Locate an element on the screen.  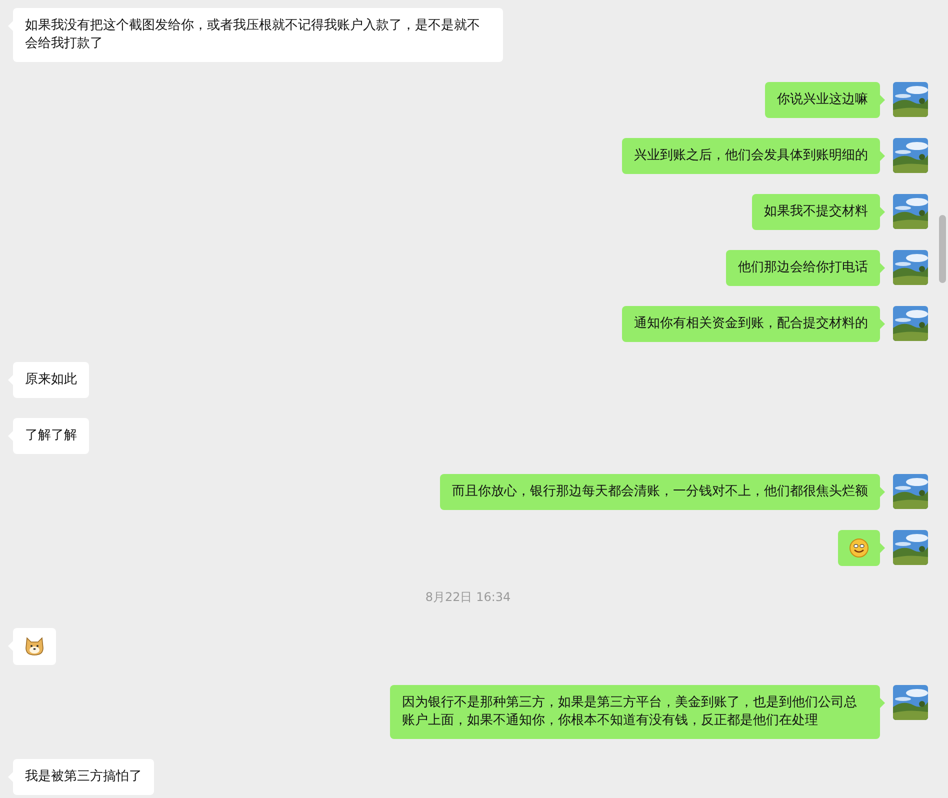
message-bubble: 通知你有相关资金到账，配合提交材料的 is located at coordinates (751, 324).